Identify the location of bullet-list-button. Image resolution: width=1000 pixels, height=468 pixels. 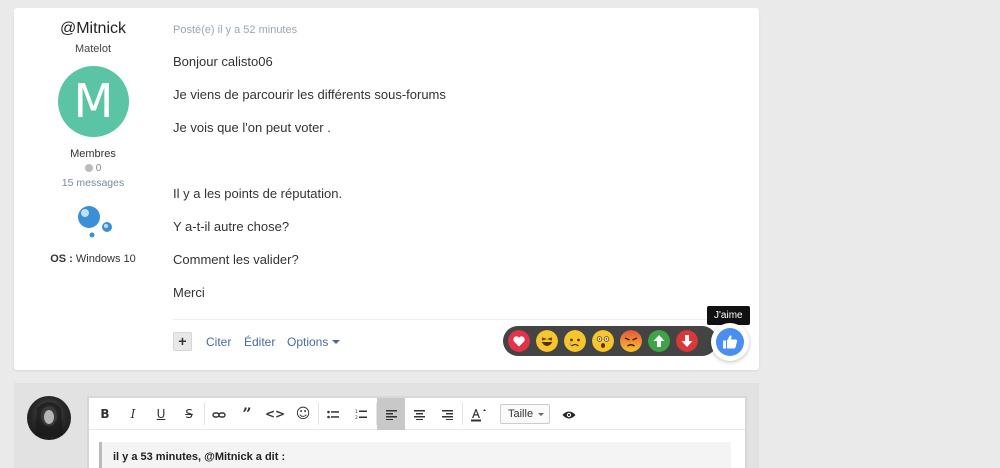
(333, 414).